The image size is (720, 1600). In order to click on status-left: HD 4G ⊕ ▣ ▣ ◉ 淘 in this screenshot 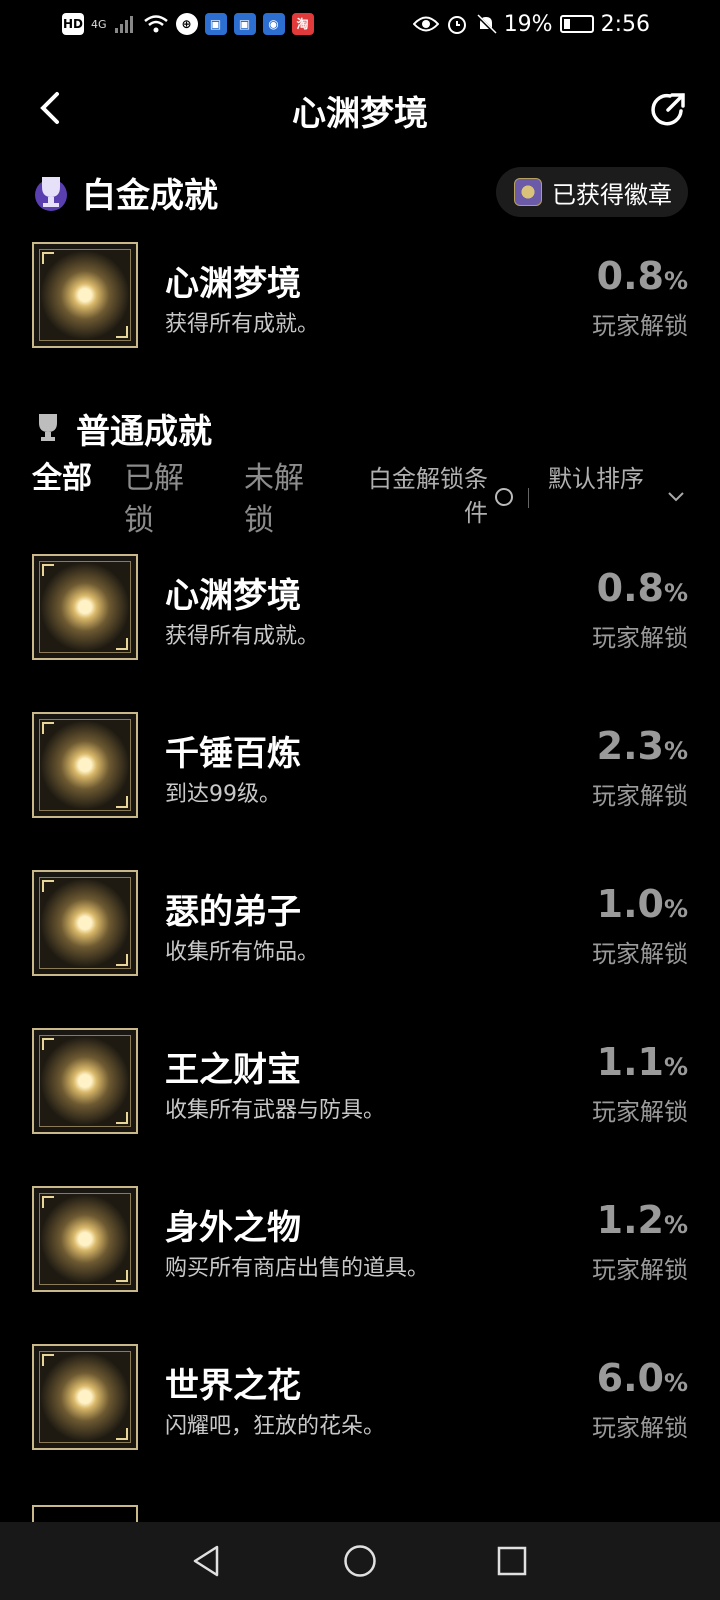, I will do `click(188, 24)`.